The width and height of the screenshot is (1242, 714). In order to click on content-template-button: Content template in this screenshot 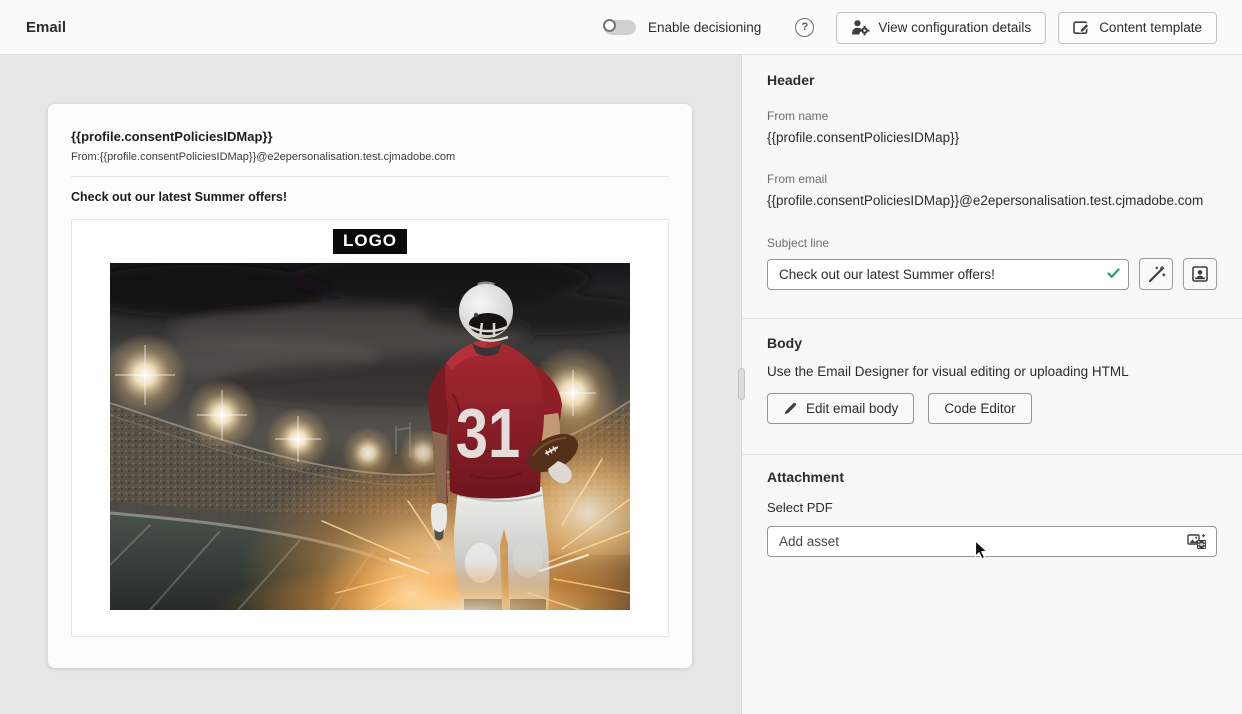, I will do `click(1137, 27)`.